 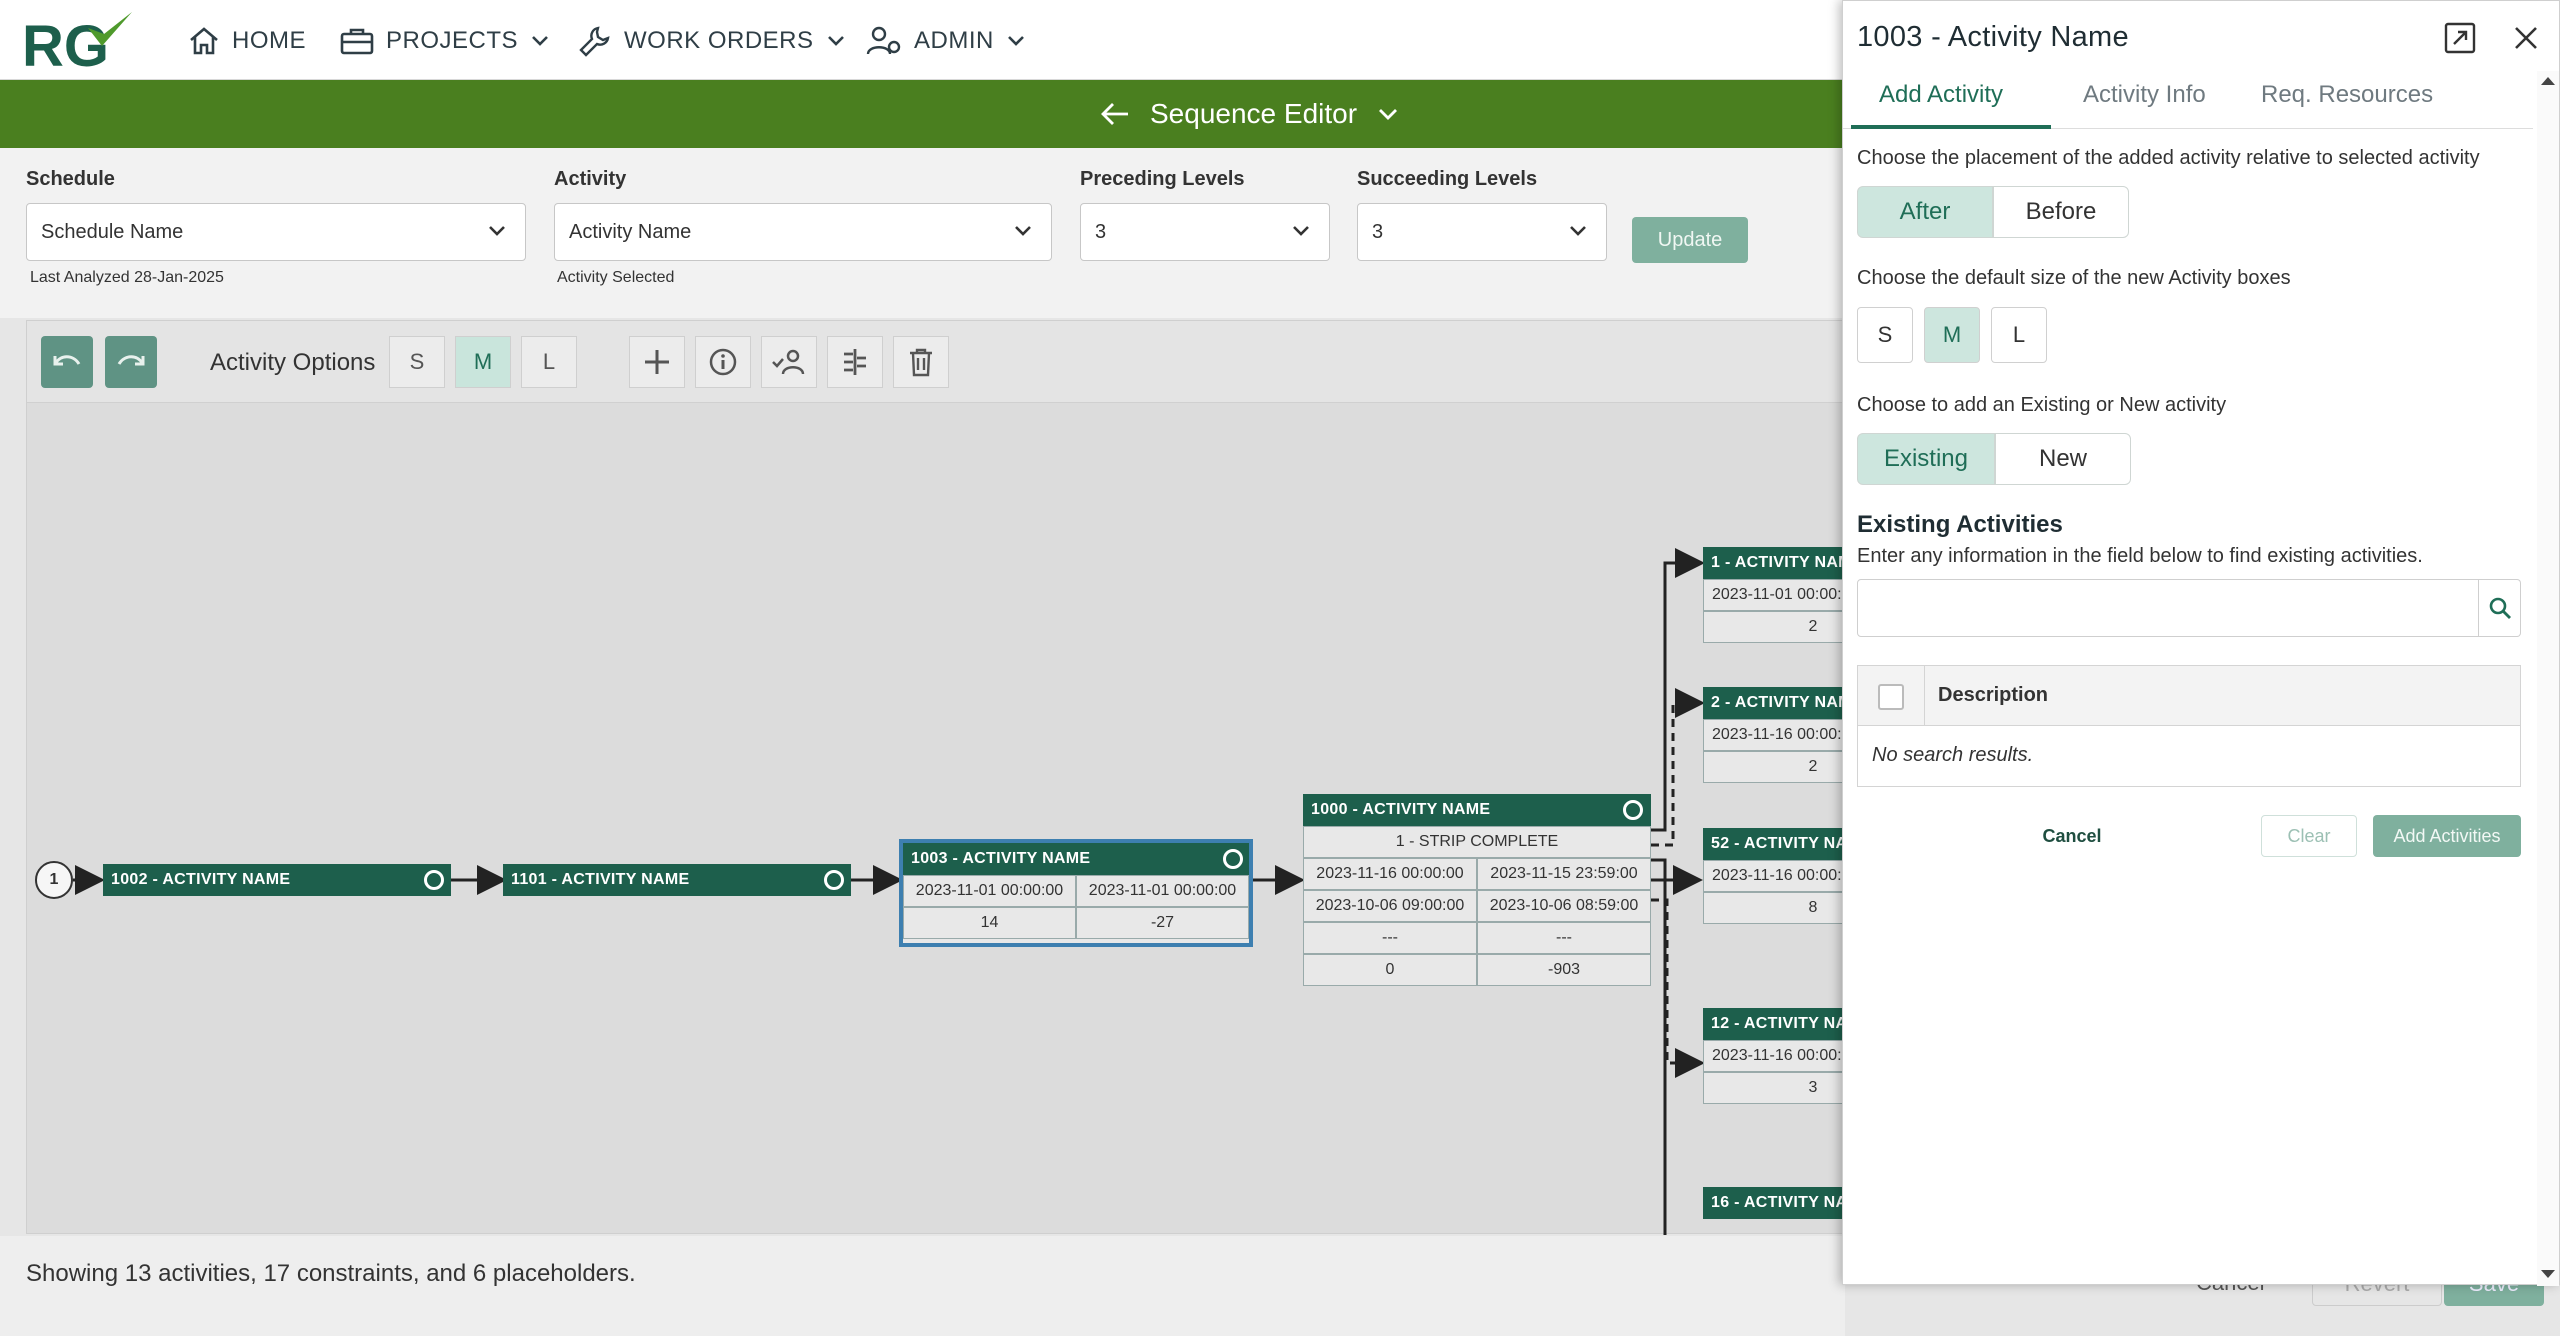 I want to click on node-cell: 2023-10-06 09:00:00, so click(x=1390, y=906).